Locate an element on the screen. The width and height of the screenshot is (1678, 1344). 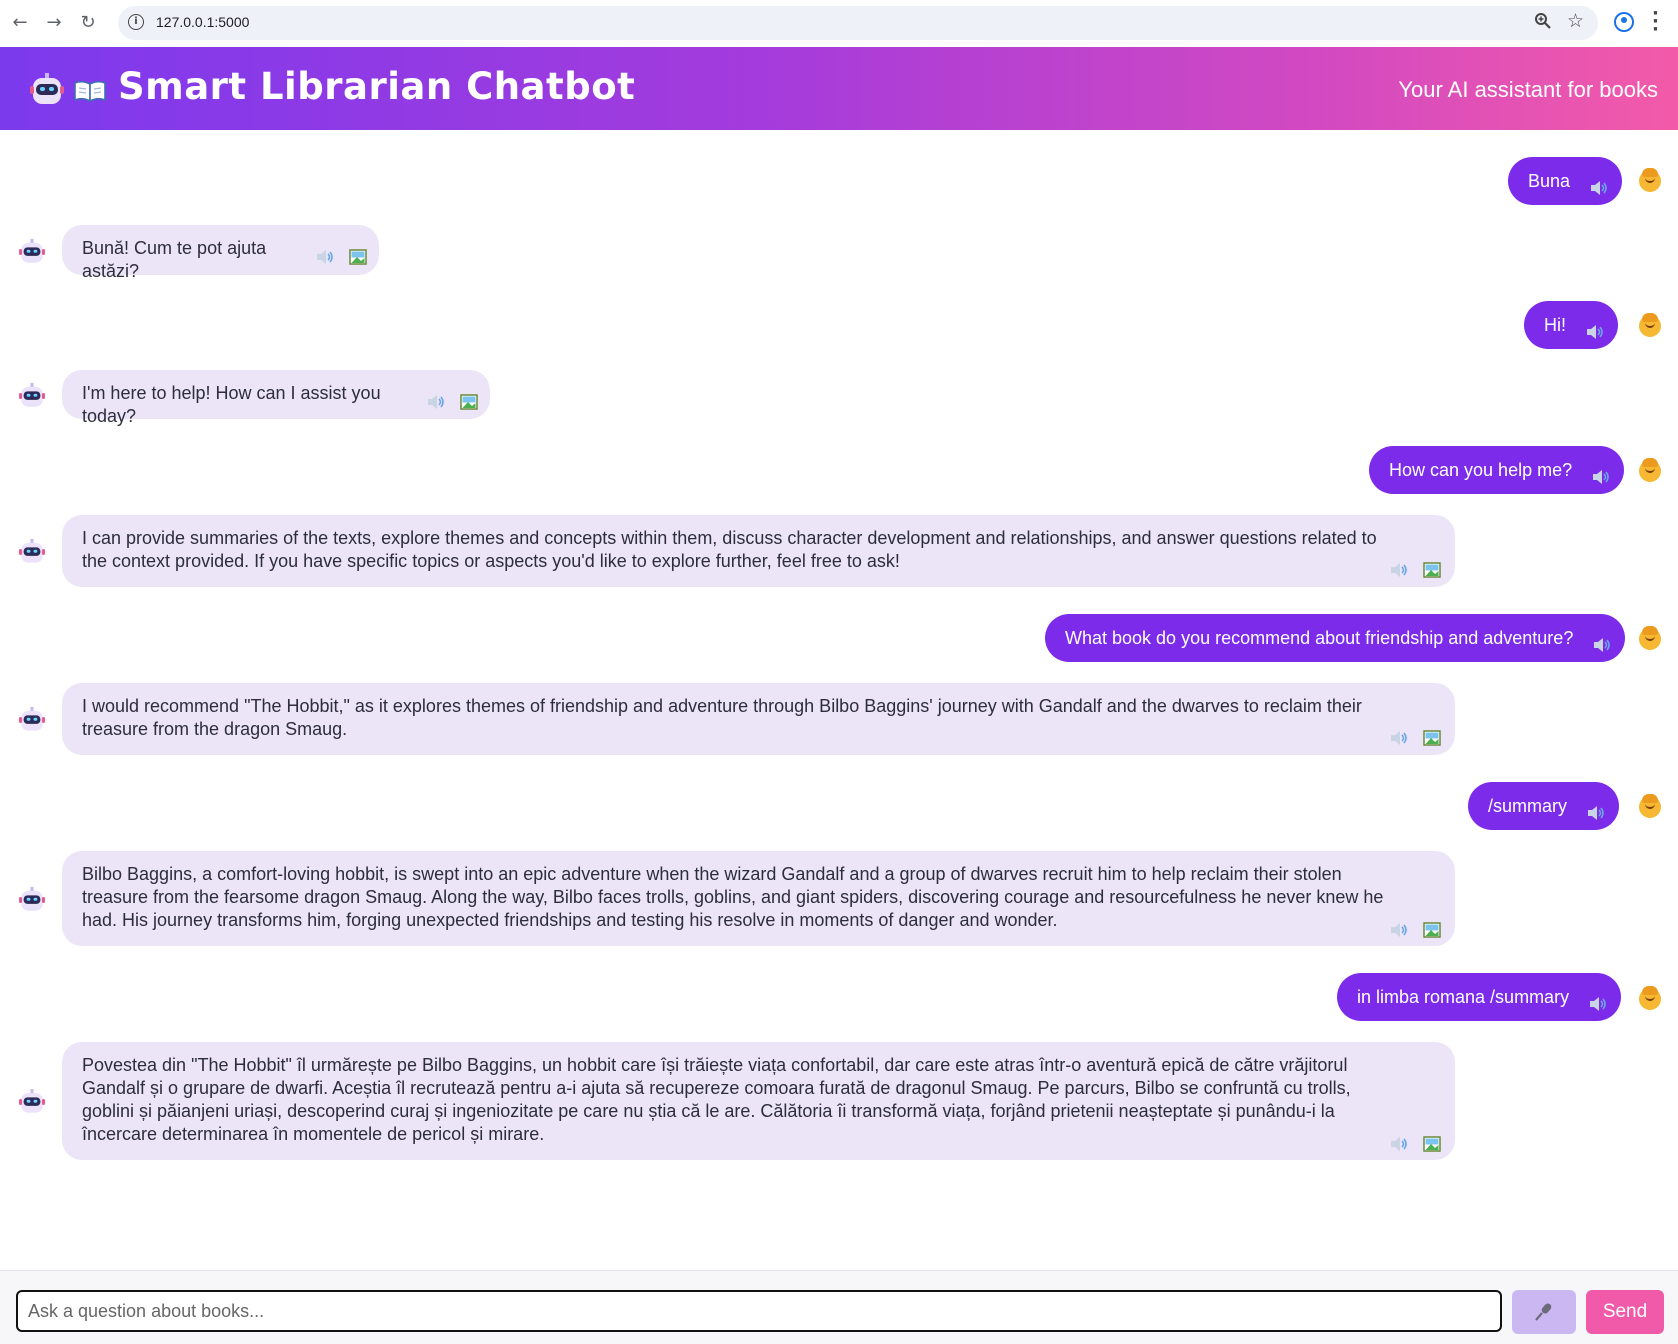
microphone-icon is located at coordinates (1543, 1312).